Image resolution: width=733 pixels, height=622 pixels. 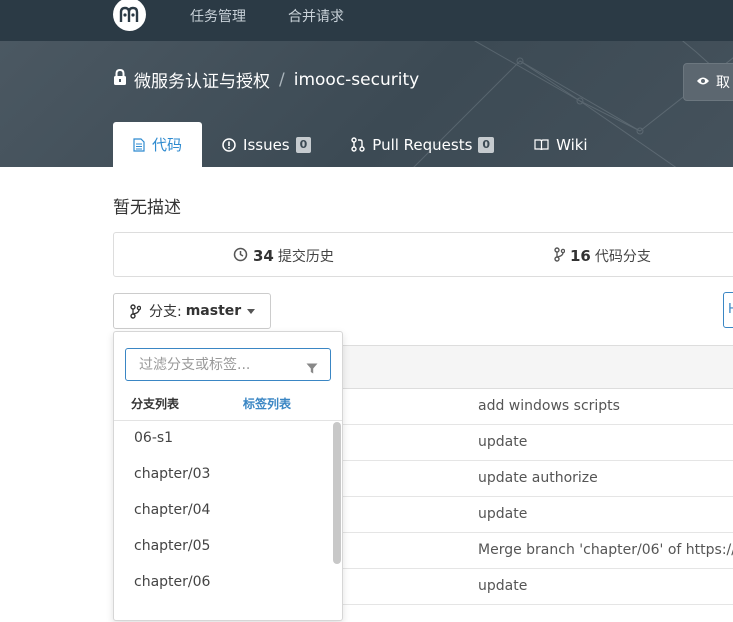 I want to click on tab-issues-label: Issues, so click(x=266, y=144).